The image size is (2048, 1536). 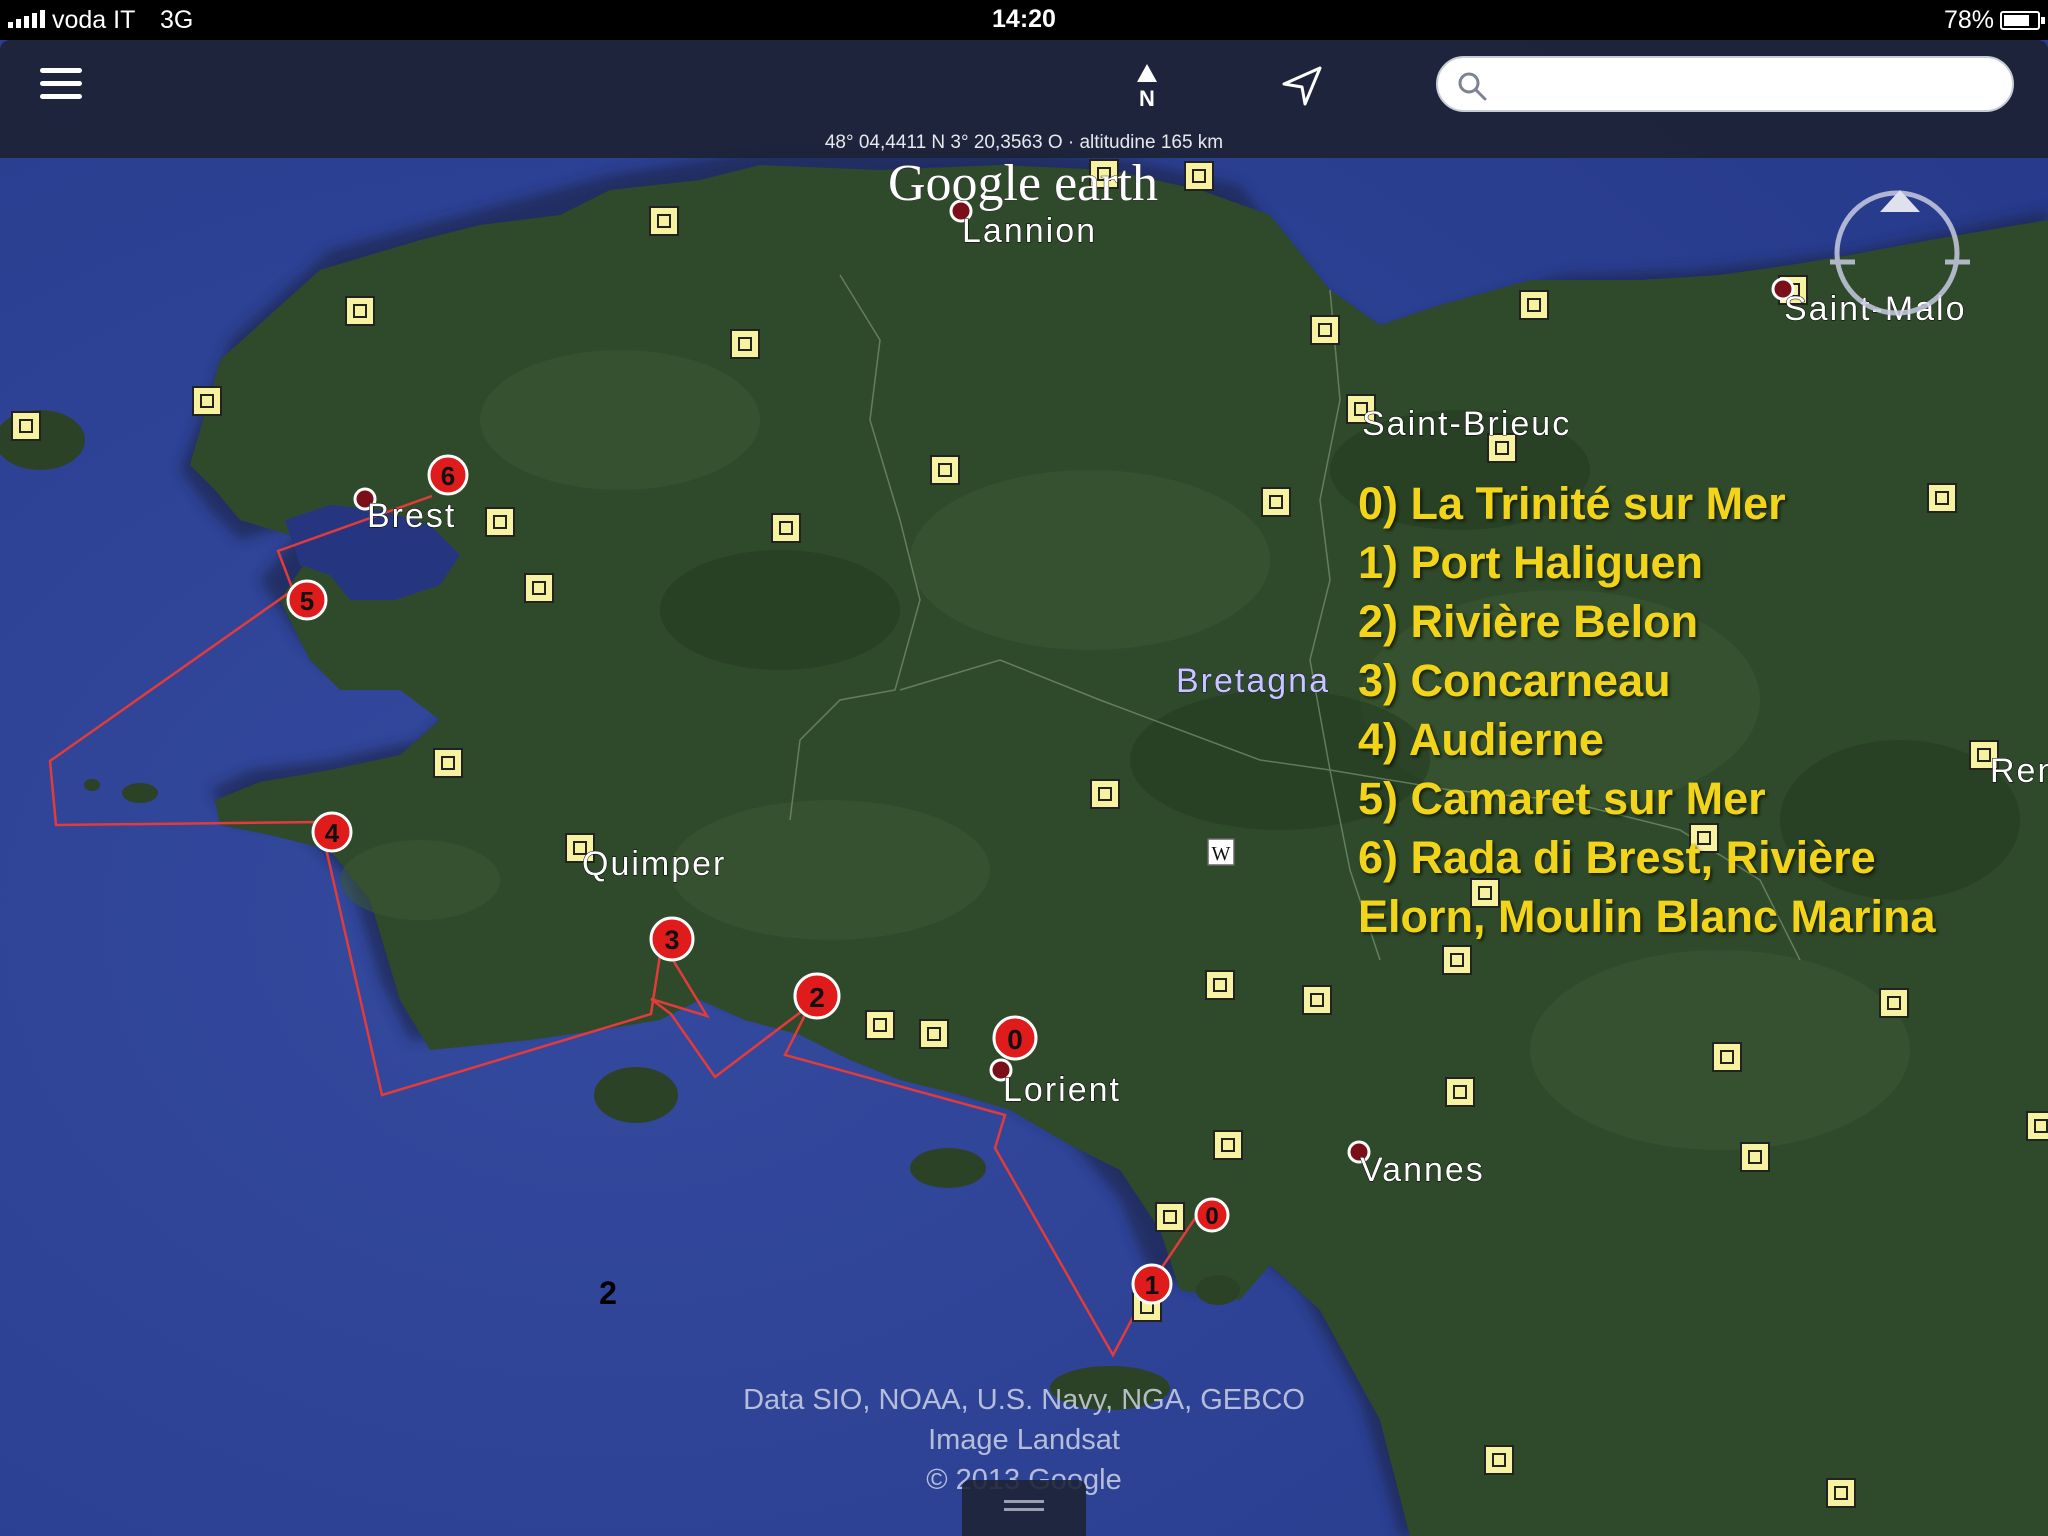 I want to click on route-marker-1: 1, so click(x=1152, y=1284).